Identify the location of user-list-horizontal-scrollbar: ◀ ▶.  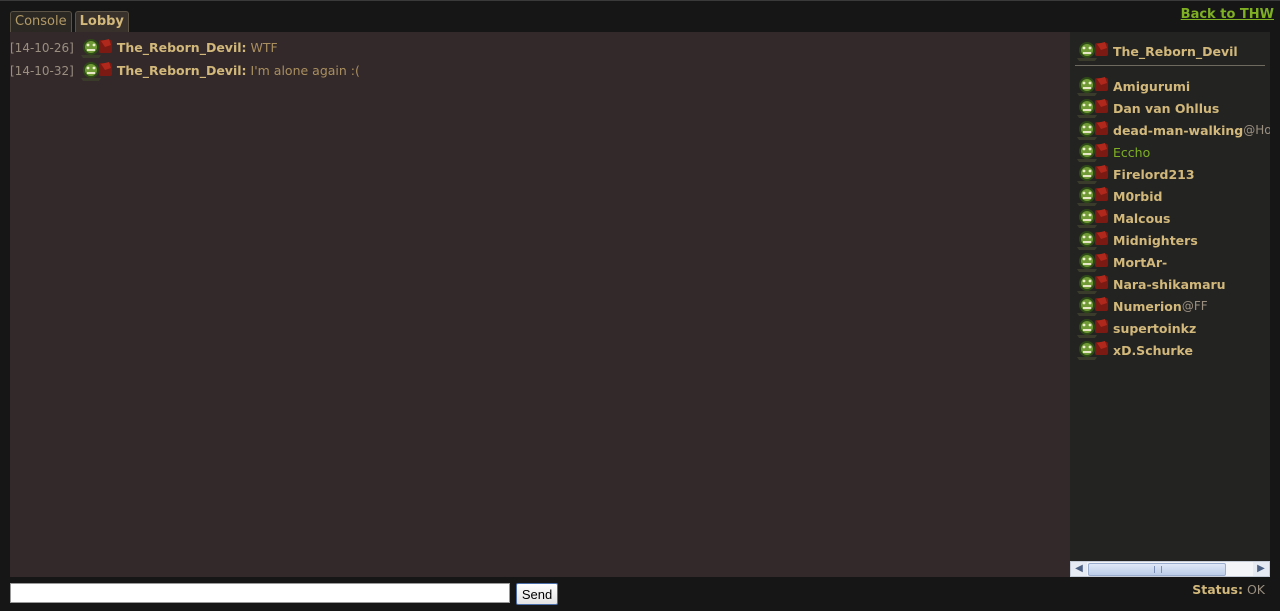
(1170, 569).